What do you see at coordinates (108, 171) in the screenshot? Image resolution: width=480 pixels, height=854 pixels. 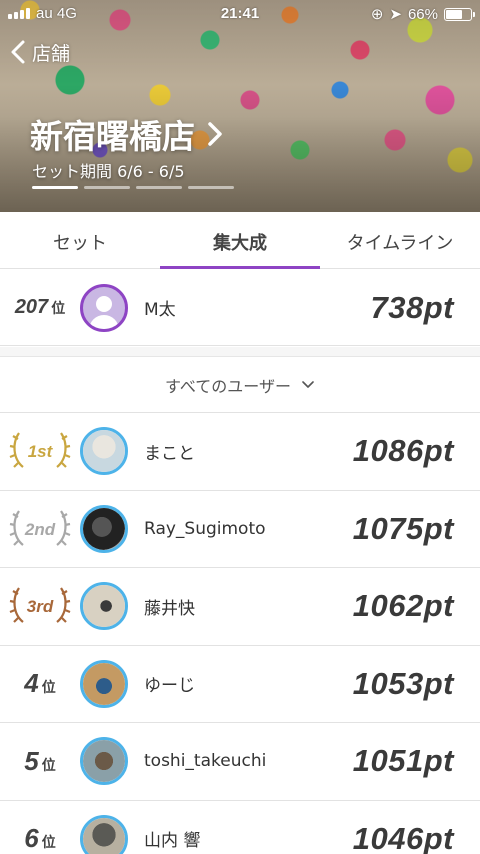 I see `set-period: セット期間 6/6 - 6/5` at bounding box center [108, 171].